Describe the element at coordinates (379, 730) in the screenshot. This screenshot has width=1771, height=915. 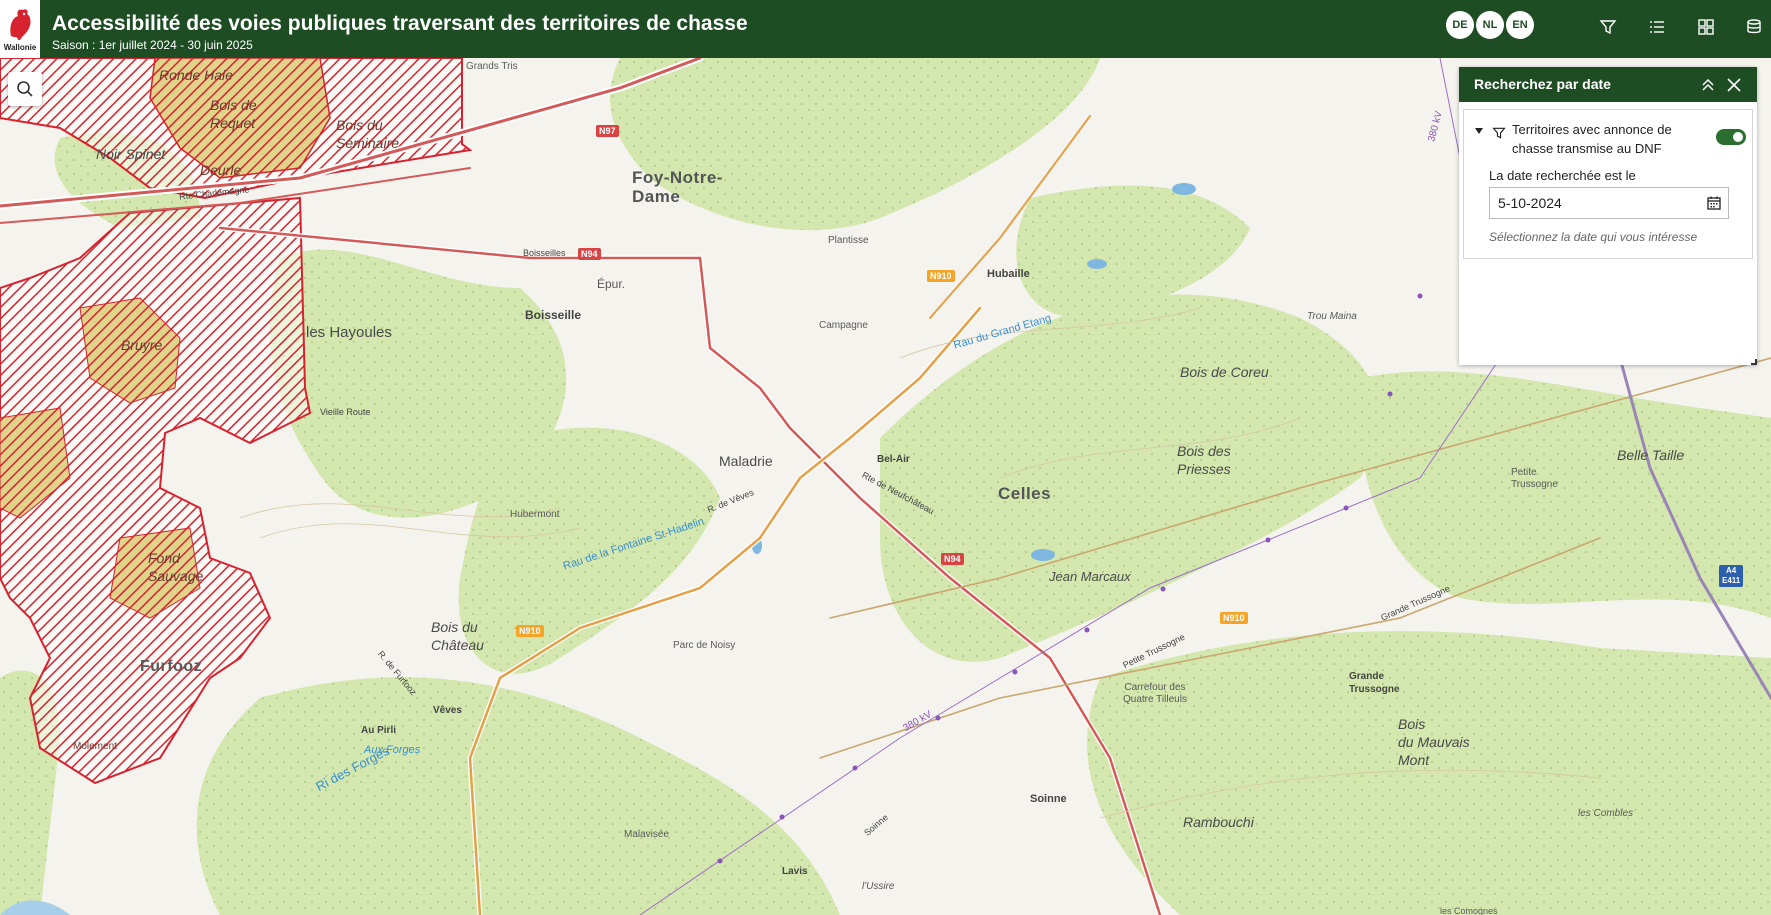
I see `label-au-pirli: Au Pirli` at that location.